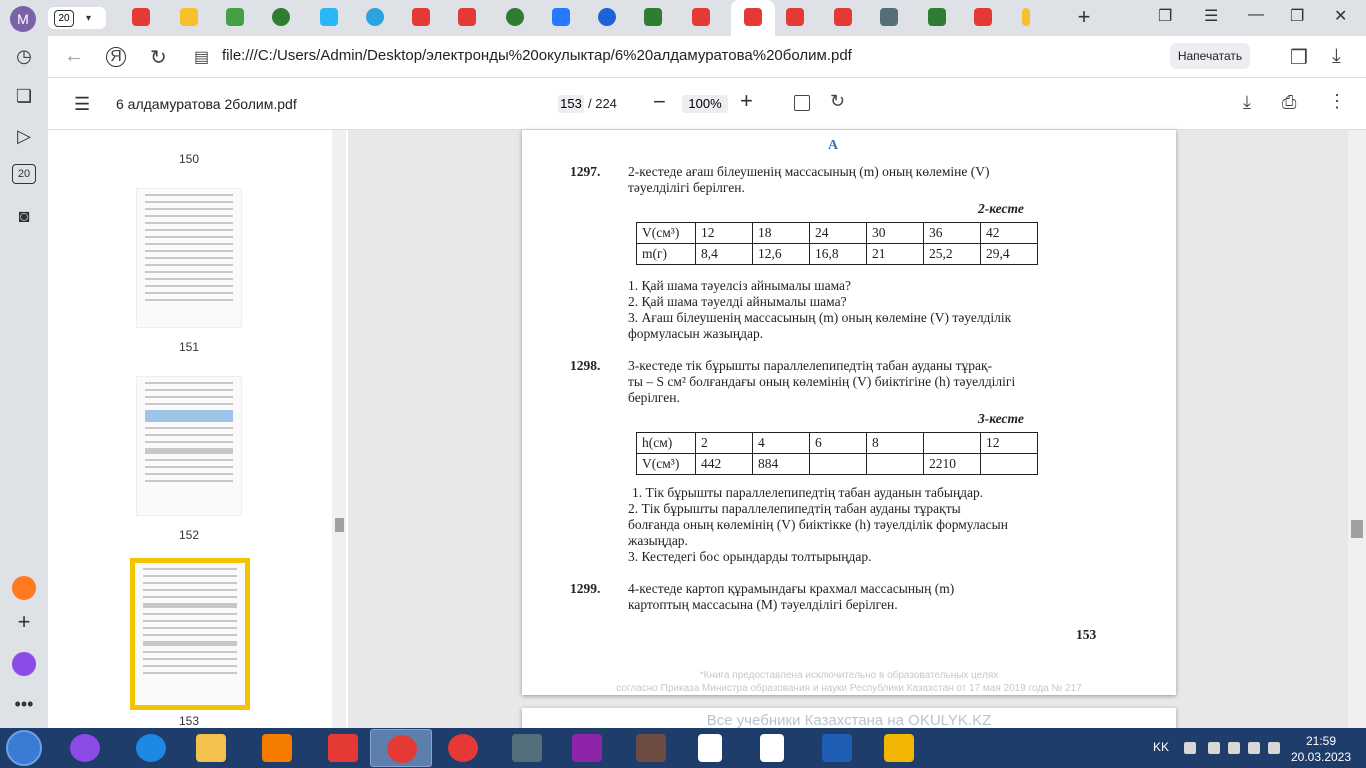  What do you see at coordinates (1340, 16) in the screenshot?
I see `close-icon: ✕` at bounding box center [1340, 16].